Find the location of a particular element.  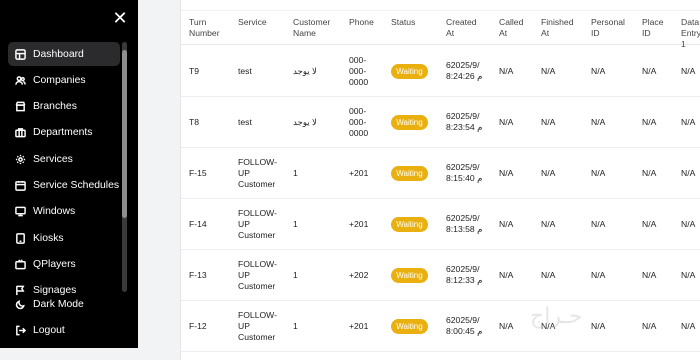

sidebar-item-windows: Windows is located at coordinates (64, 212).